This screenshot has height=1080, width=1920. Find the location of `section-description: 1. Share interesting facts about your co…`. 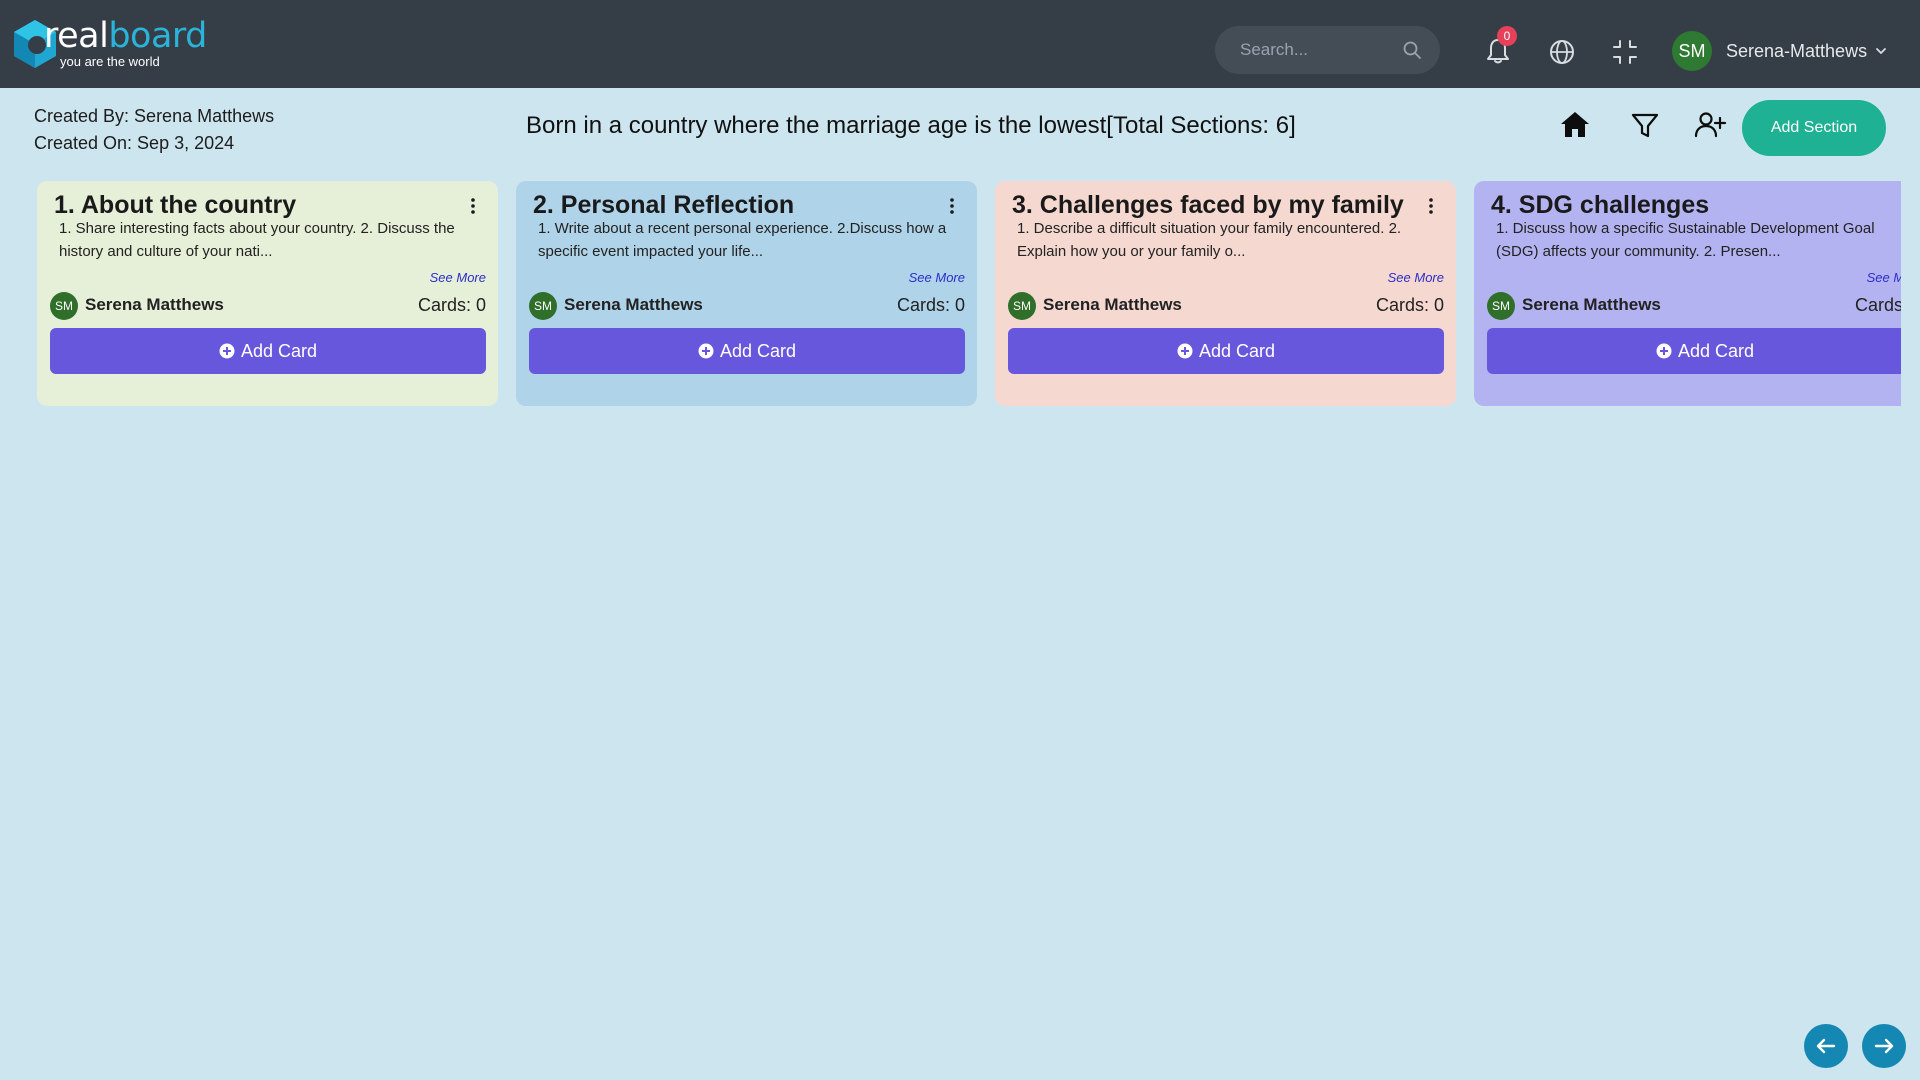

section-description: 1. Share interesting facts about your co… is located at coordinates (257, 240).